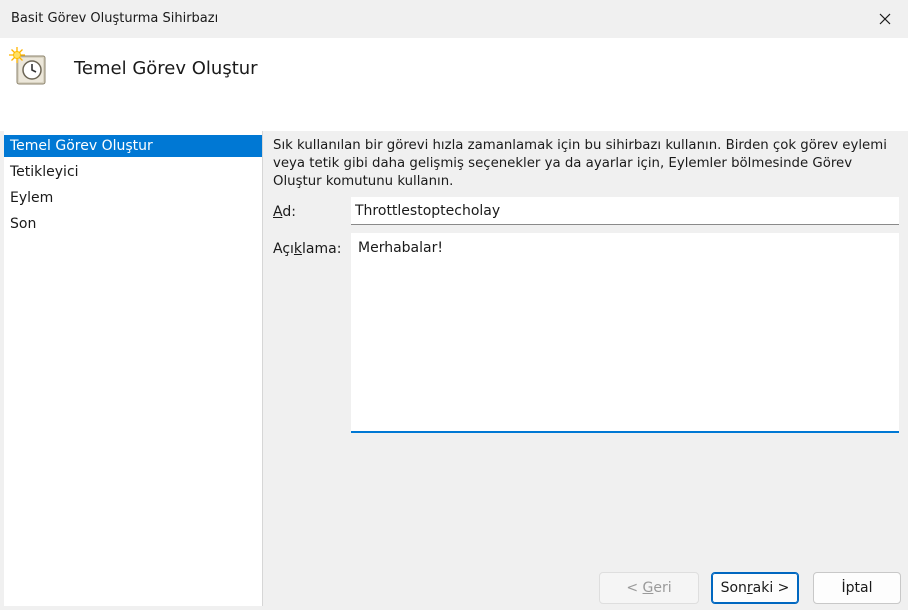 This screenshot has width=908, height=610. Describe the element at coordinates (278, 212) in the screenshot. I see `name-label-accel: A` at that location.